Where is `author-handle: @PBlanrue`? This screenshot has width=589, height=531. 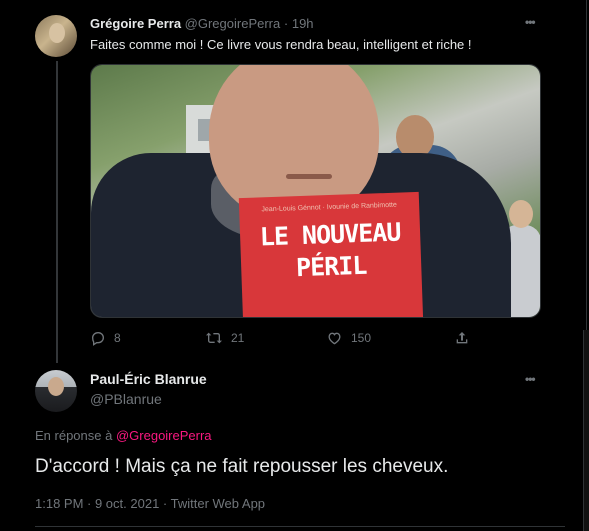
author-handle: @PBlanrue is located at coordinates (126, 399).